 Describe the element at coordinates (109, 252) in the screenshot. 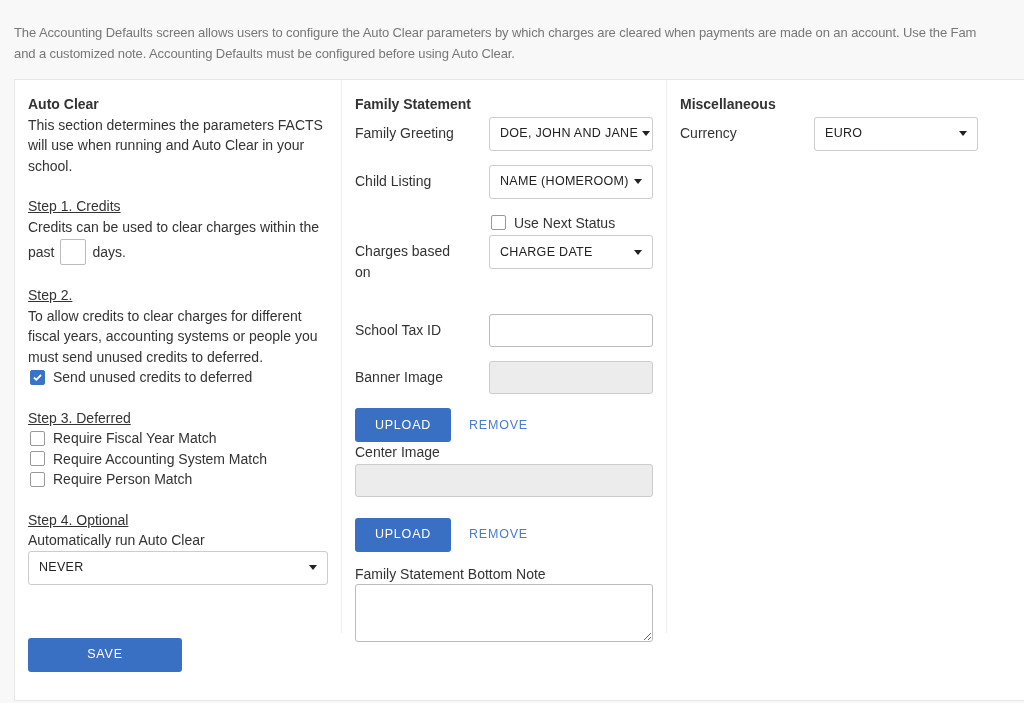

I see `description-text: days.` at that location.